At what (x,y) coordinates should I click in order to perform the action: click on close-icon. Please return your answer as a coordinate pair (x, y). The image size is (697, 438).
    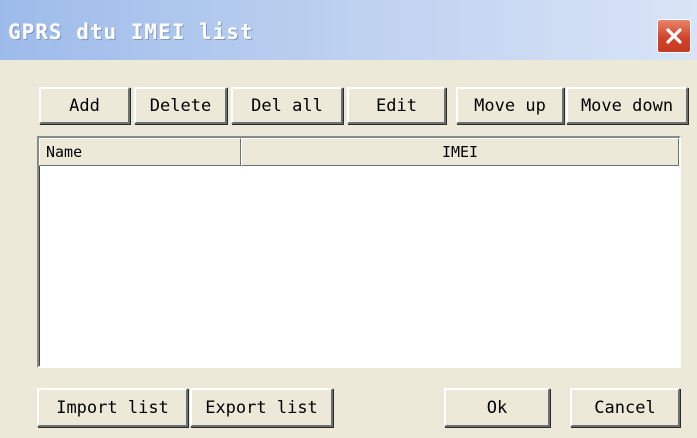
    Looking at the image, I should click on (674, 36).